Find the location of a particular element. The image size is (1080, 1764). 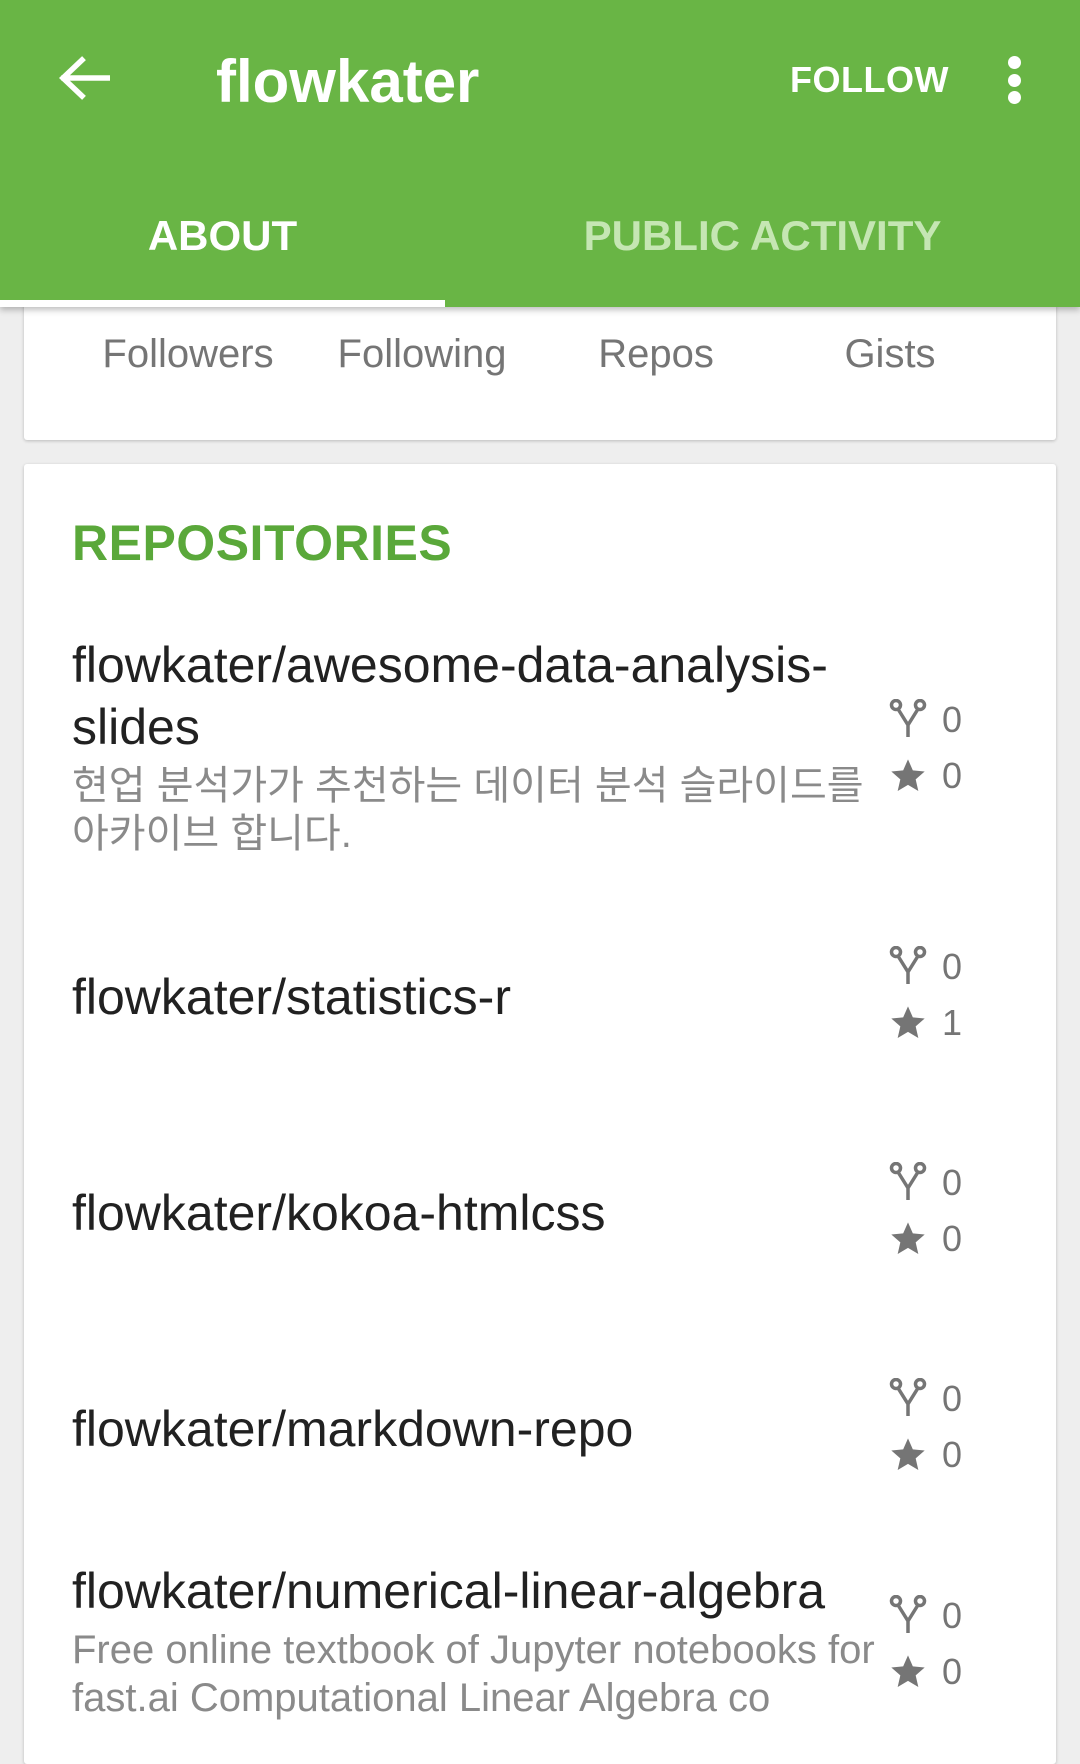

back-arrow-icon is located at coordinates (84, 78).